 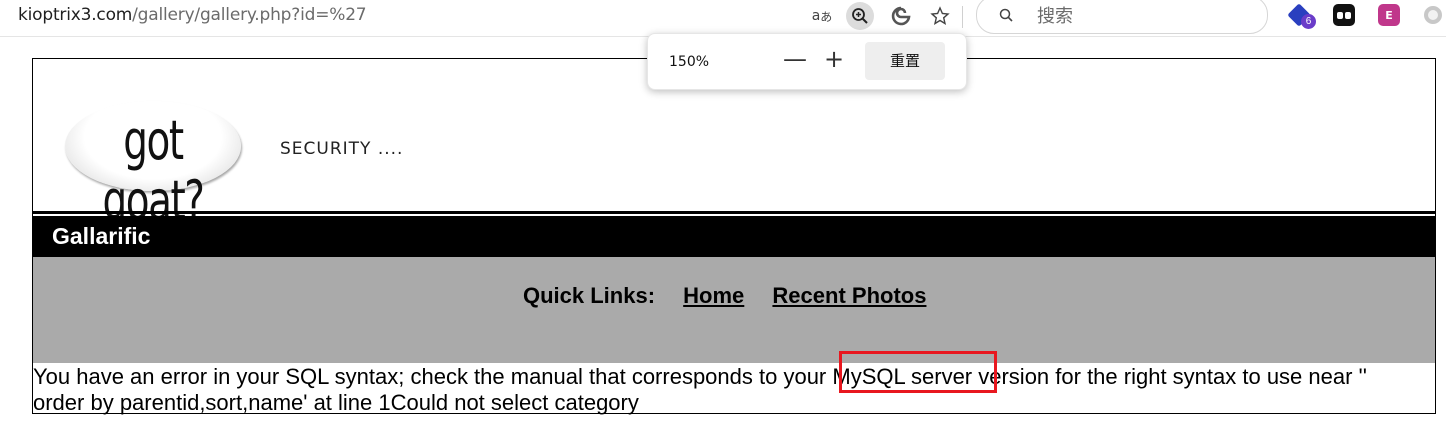 I want to click on favorite-star-icon, so click(x=940, y=16).